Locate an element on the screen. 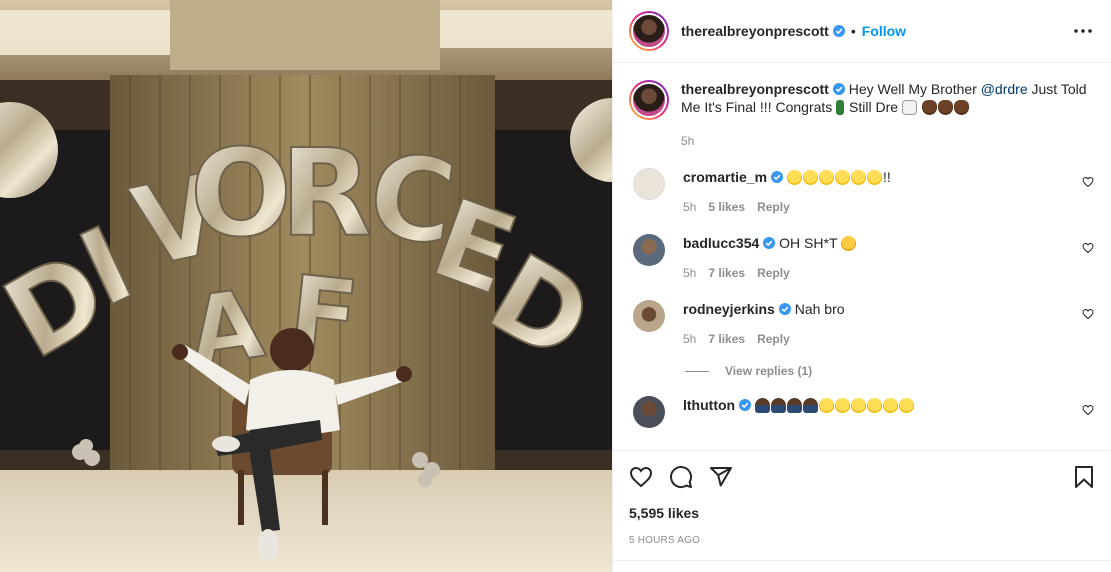 This screenshot has width=1111, height=572. comment-likes: 5 likes is located at coordinates (726, 207).